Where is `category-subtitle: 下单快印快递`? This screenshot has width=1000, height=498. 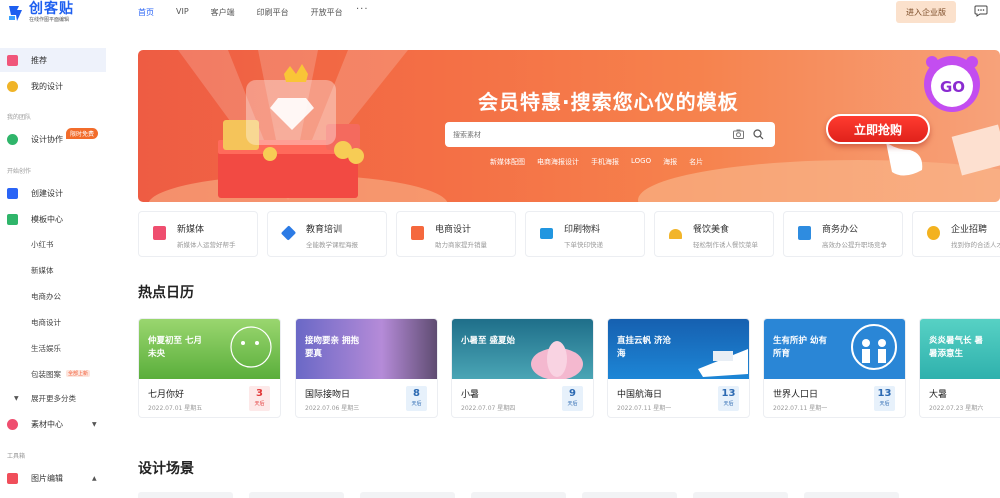 category-subtitle: 下单快印快递 is located at coordinates (583, 245).